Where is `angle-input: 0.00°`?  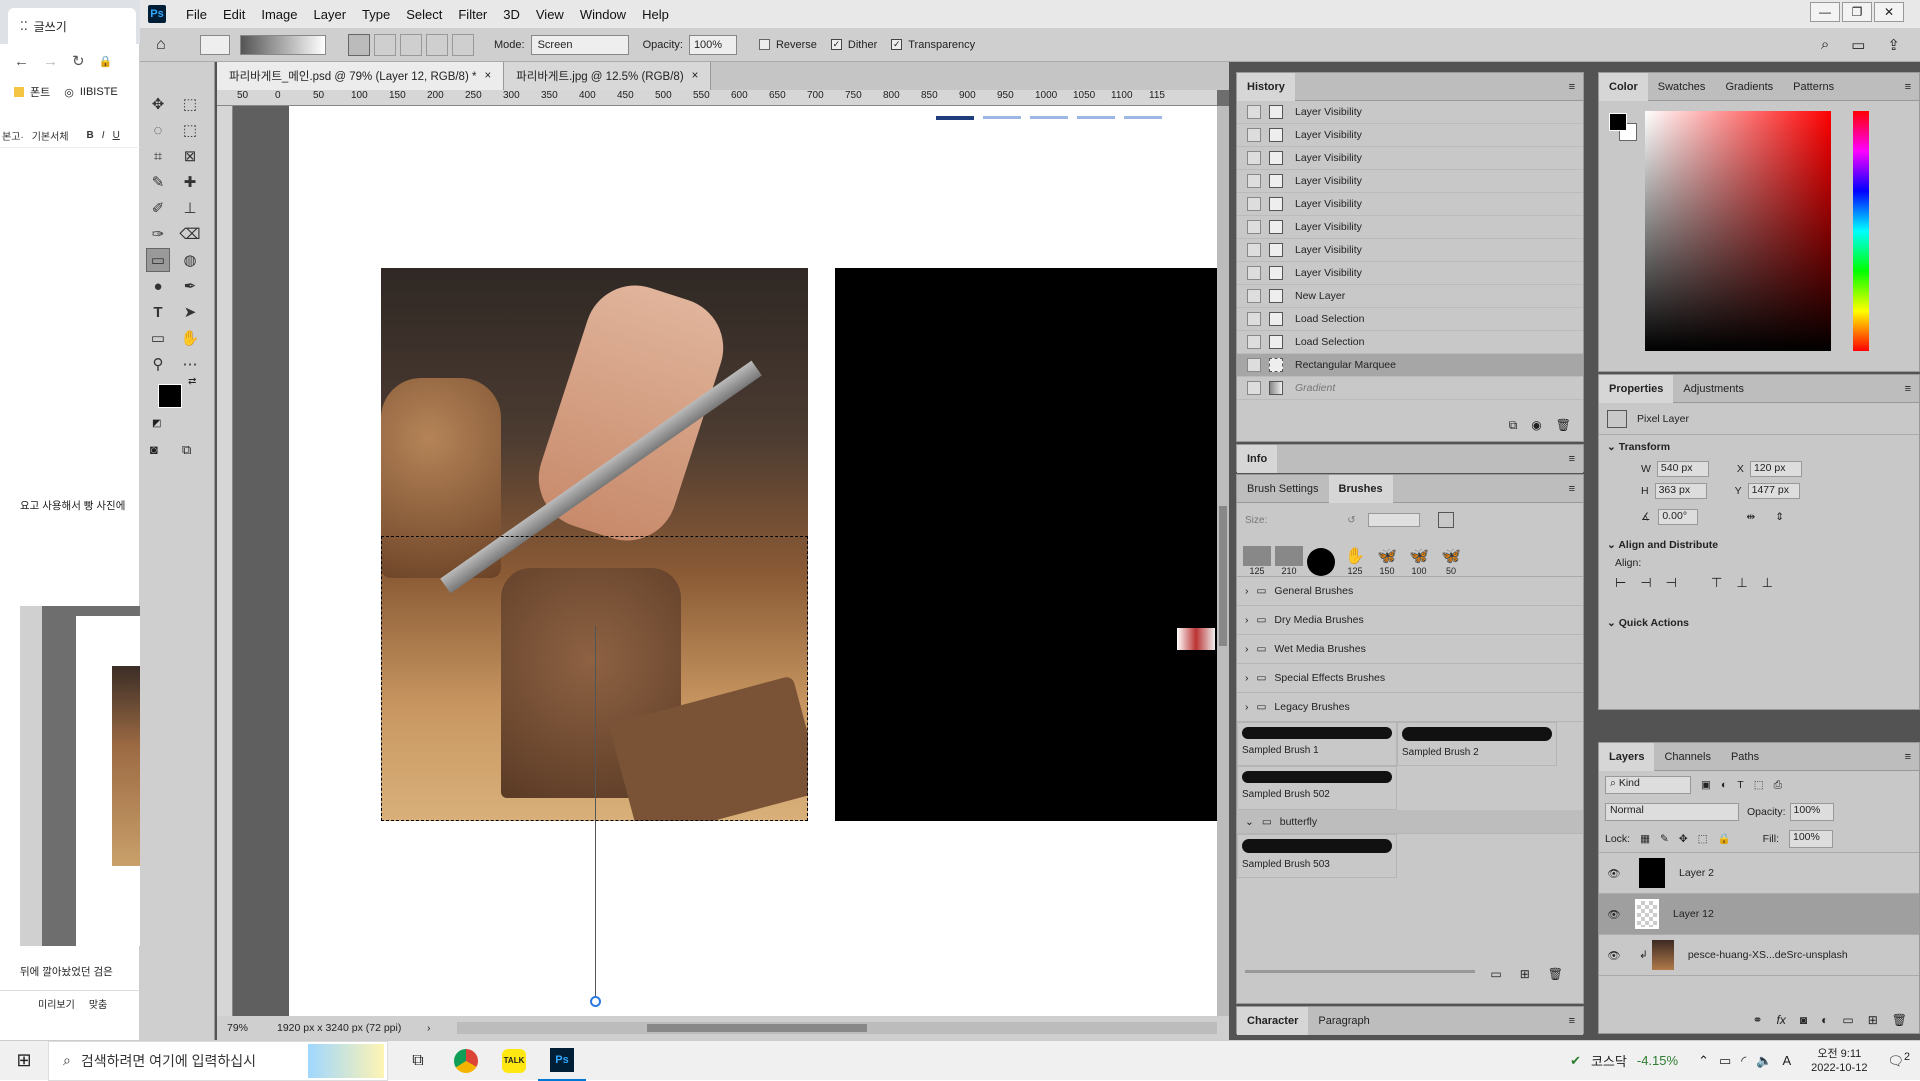
angle-input: 0.00° is located at coordinates (1678, 517).